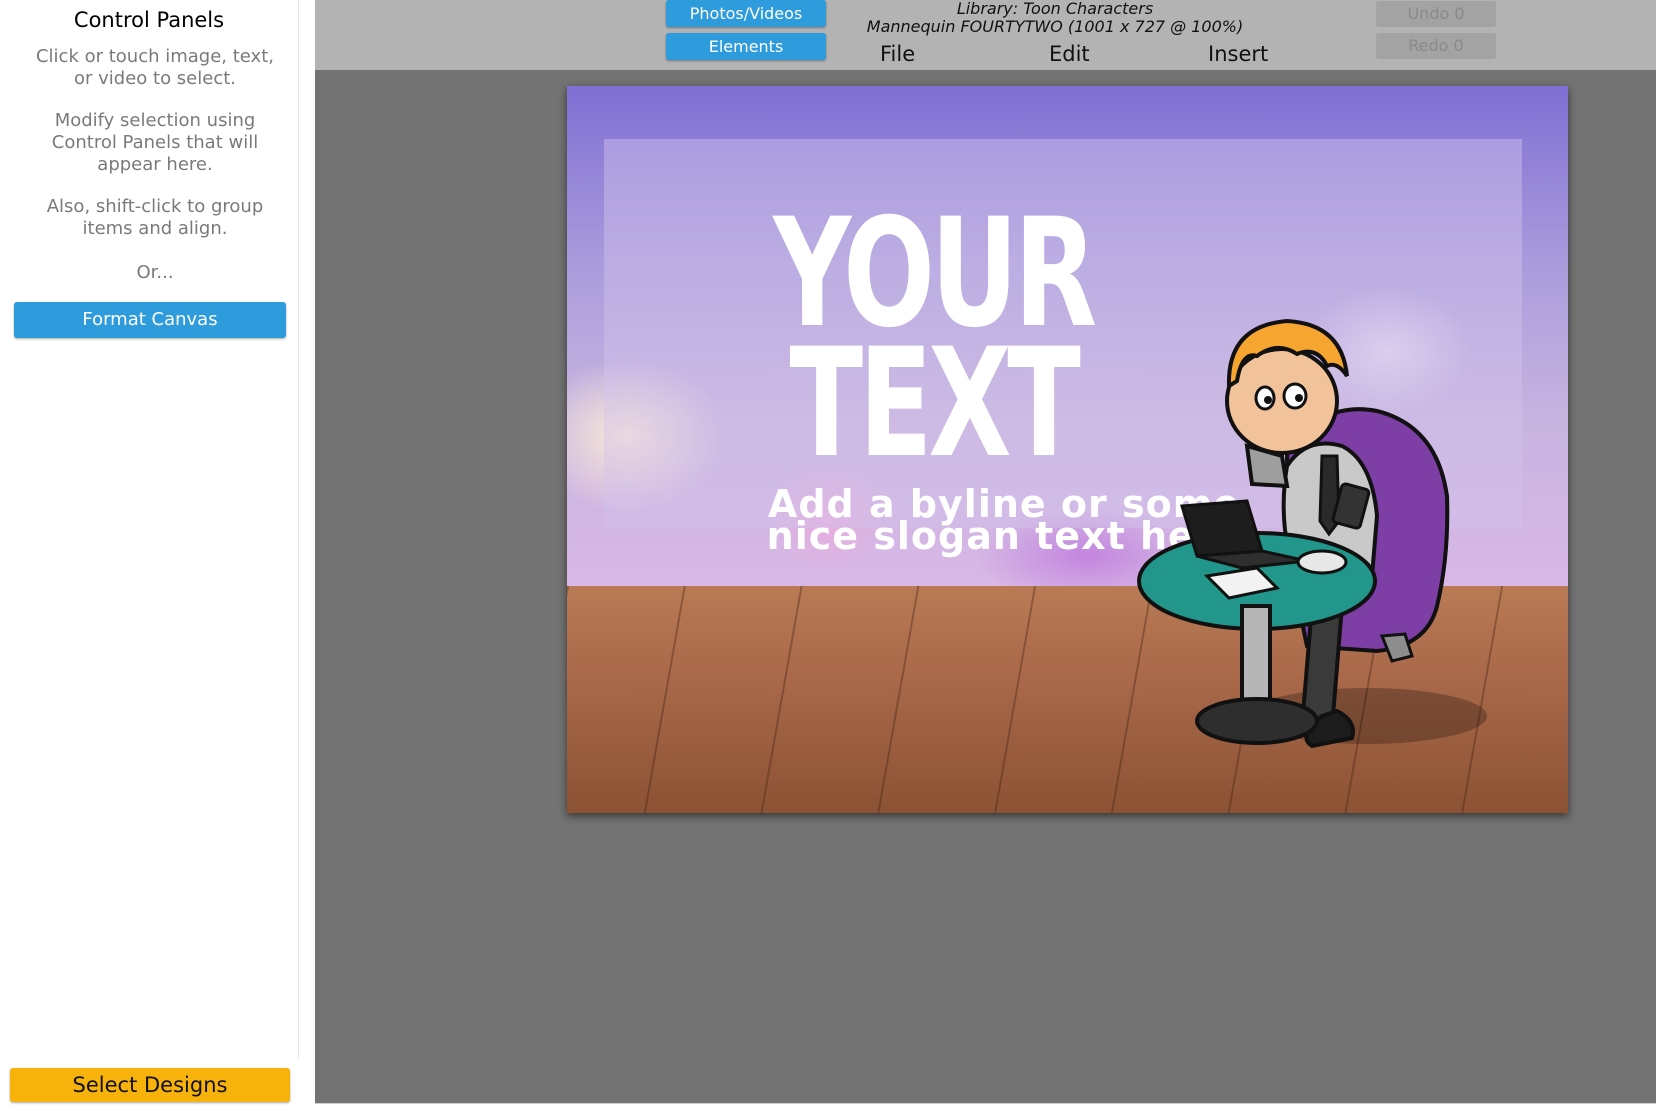 This screenshot has height=1119, width=1656. What do you see at coordinates (1055, 9) in the screenshot?
I see `library-line: Library: Toon Characters` at bounding box center [1055, 9].